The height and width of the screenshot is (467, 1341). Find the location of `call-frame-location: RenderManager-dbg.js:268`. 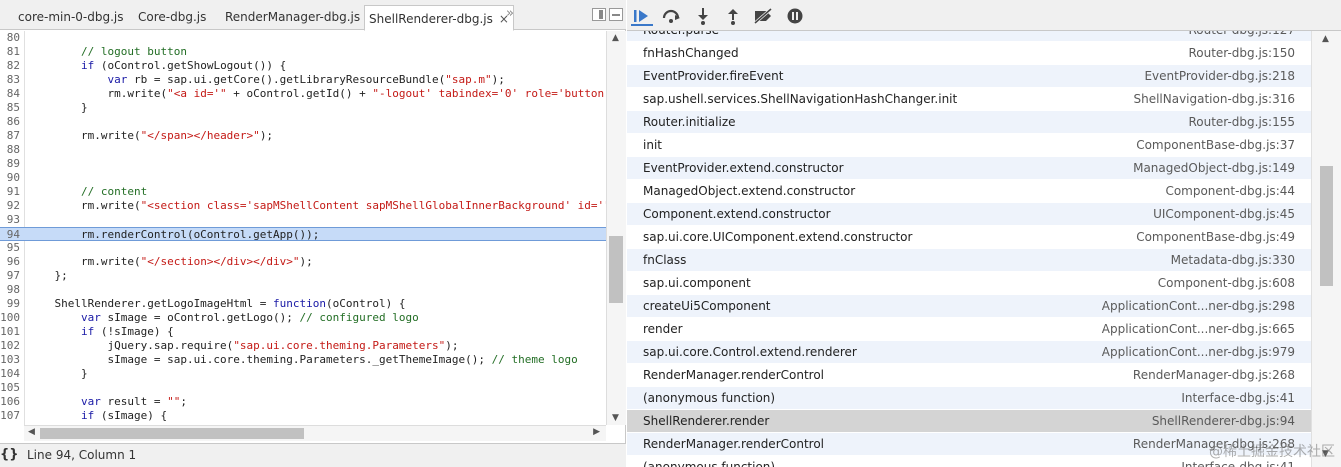

call-frame-location: RenderManager-dbg.js:268 is located at coordinates (1214, 375).